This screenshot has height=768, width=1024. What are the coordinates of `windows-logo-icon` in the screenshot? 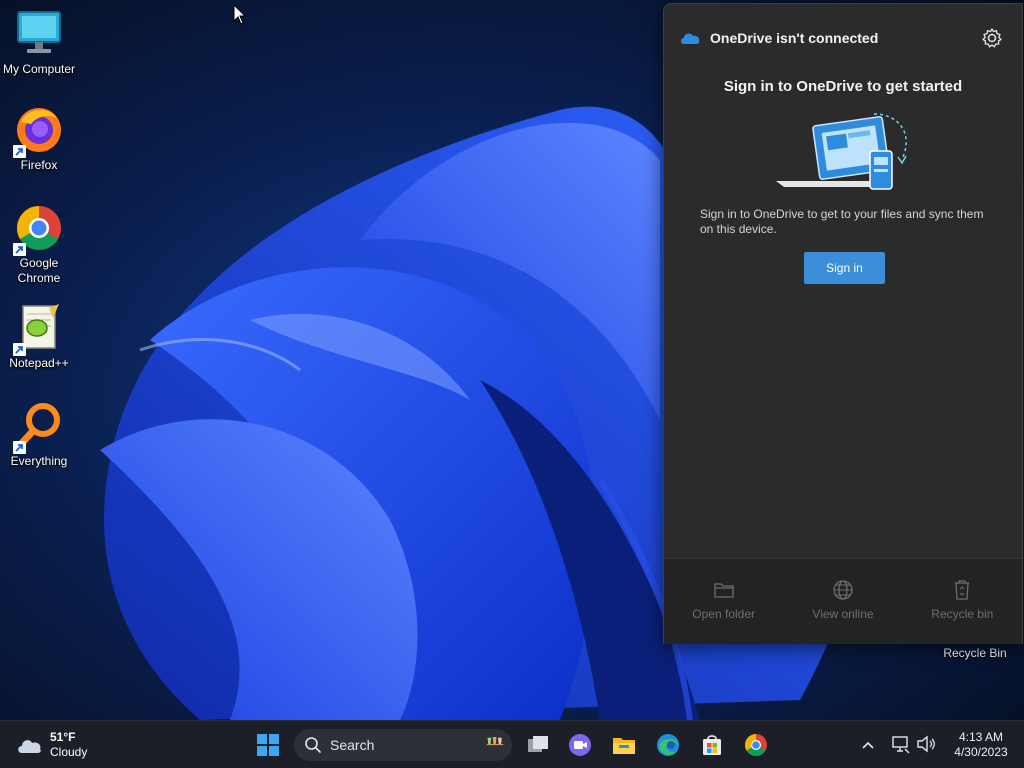 It's located at (268, 745).